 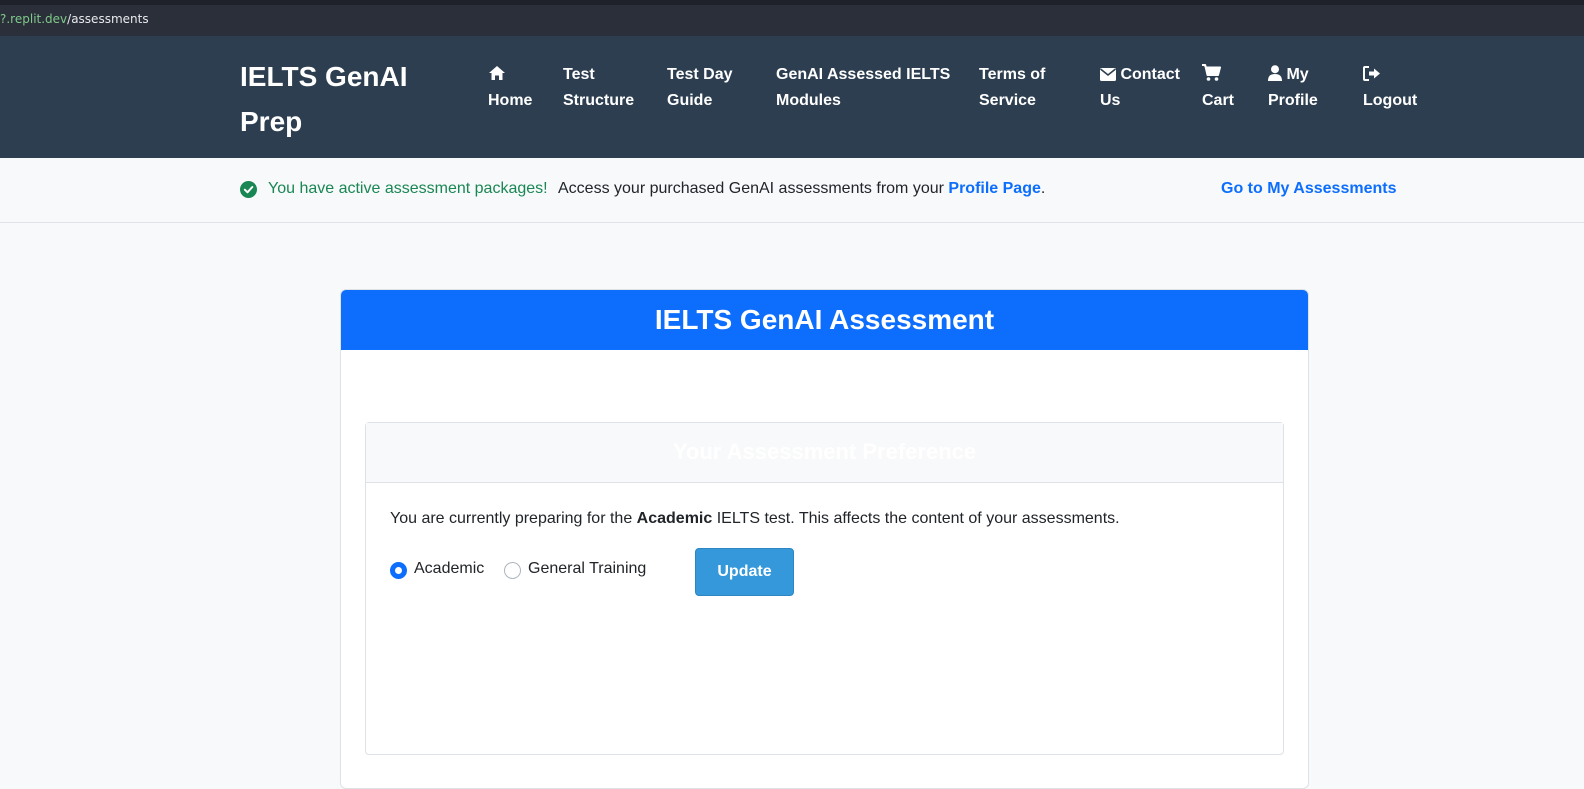 I want to click on browser-address-bar: ?.replit.dev/assessments, so click(x=792, y=18).